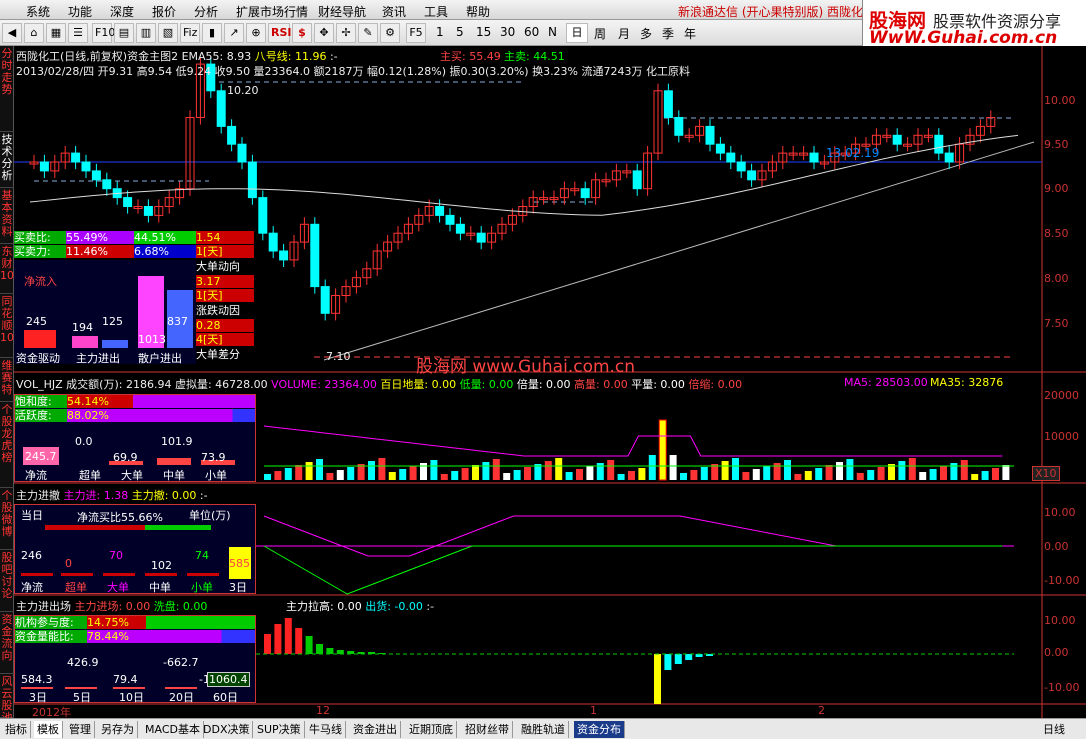 The image size is (1086, 739). Describe the element at coordinates (478, 11) in the screenshot. I see `menu-help: 帮助` at that location.